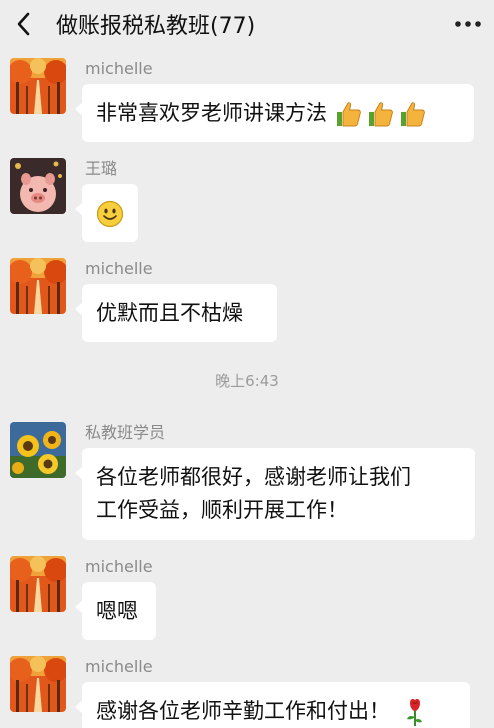  I want to click on message-text: 优默而且不枯燥, so click(169, 313).